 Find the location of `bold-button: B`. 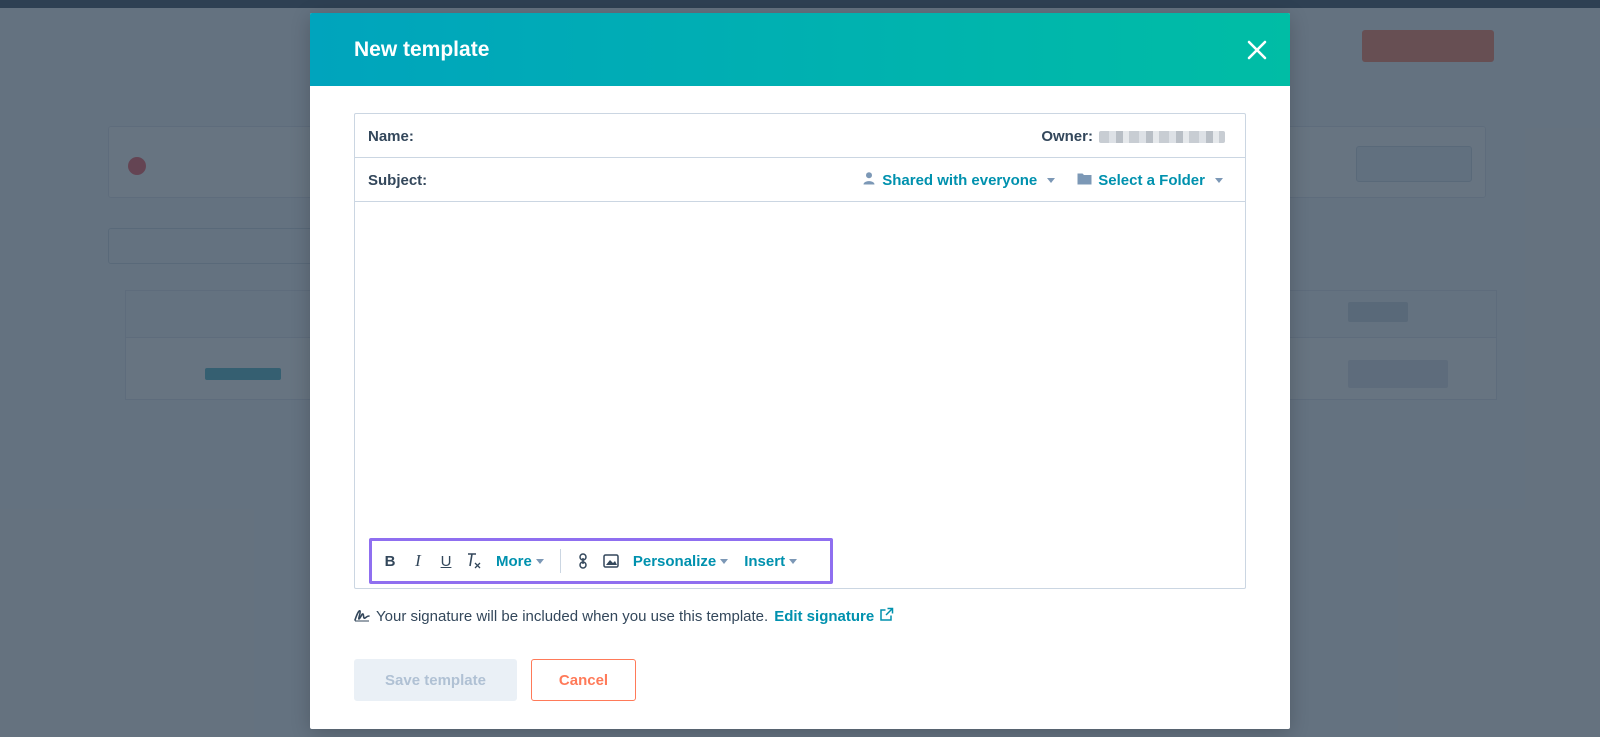

bold-button: B is located at coordinates (390, 561).